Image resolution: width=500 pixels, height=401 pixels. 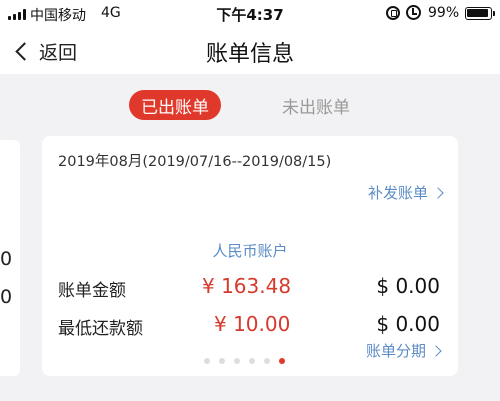 What do you see at coordinates (250, 106) in the screenshot?
I see `bill-tabs: 已出账单 未出账单` at bounding box center [250, 106].